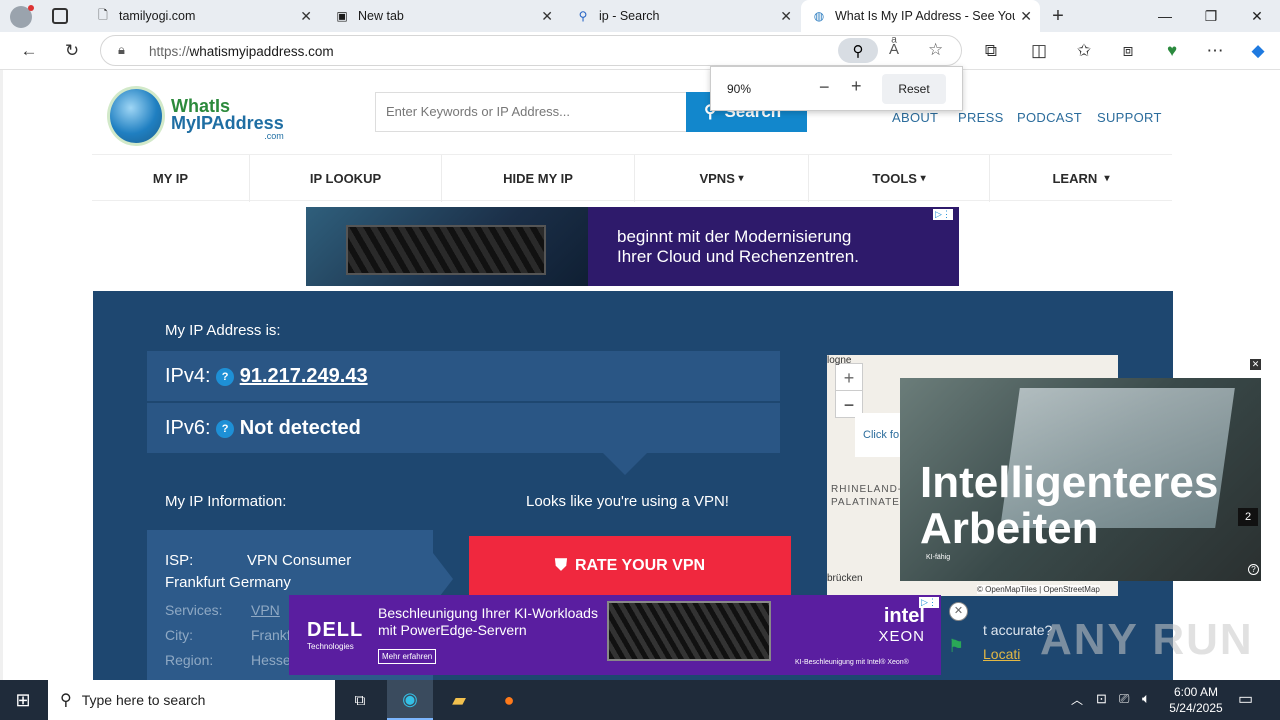  Describe the element at coordinates (866, 496) in the screenshot. I see `map-region-label: RHINELAND- PALATINATE` at that location.